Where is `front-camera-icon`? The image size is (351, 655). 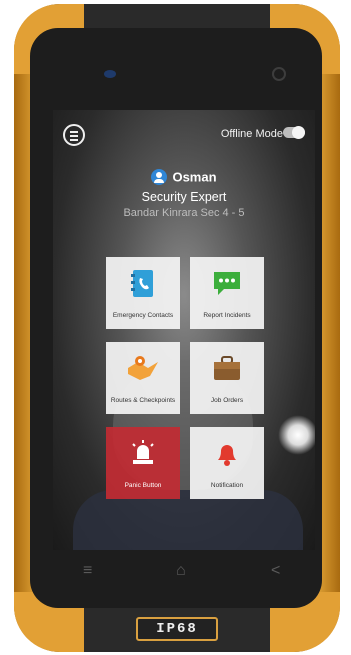 front-camera-icon is located at coordinates (110, 74).